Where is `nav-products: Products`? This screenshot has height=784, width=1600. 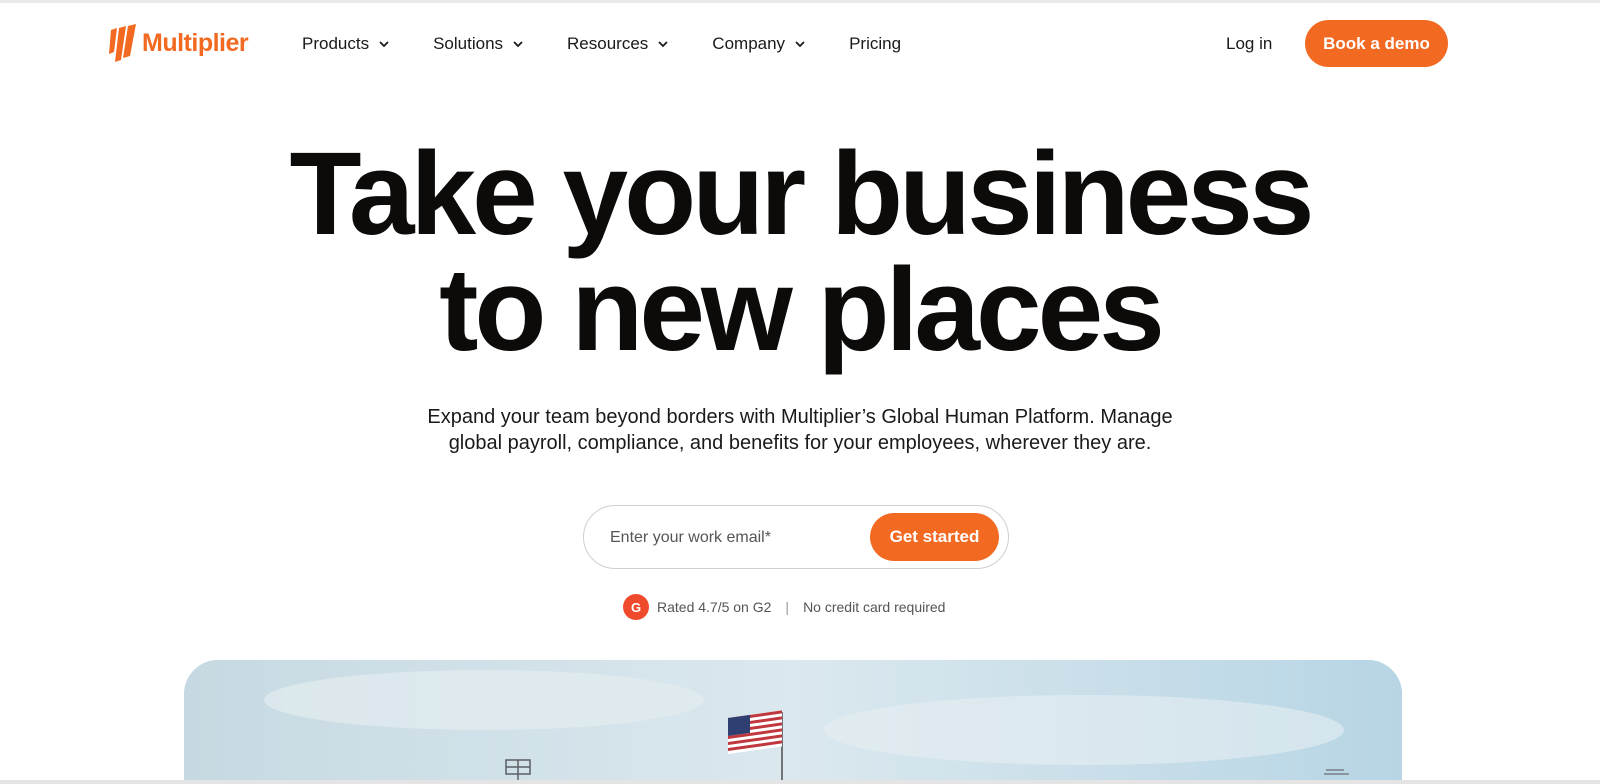 nav-products: Products is located at coordinates (346, 44).